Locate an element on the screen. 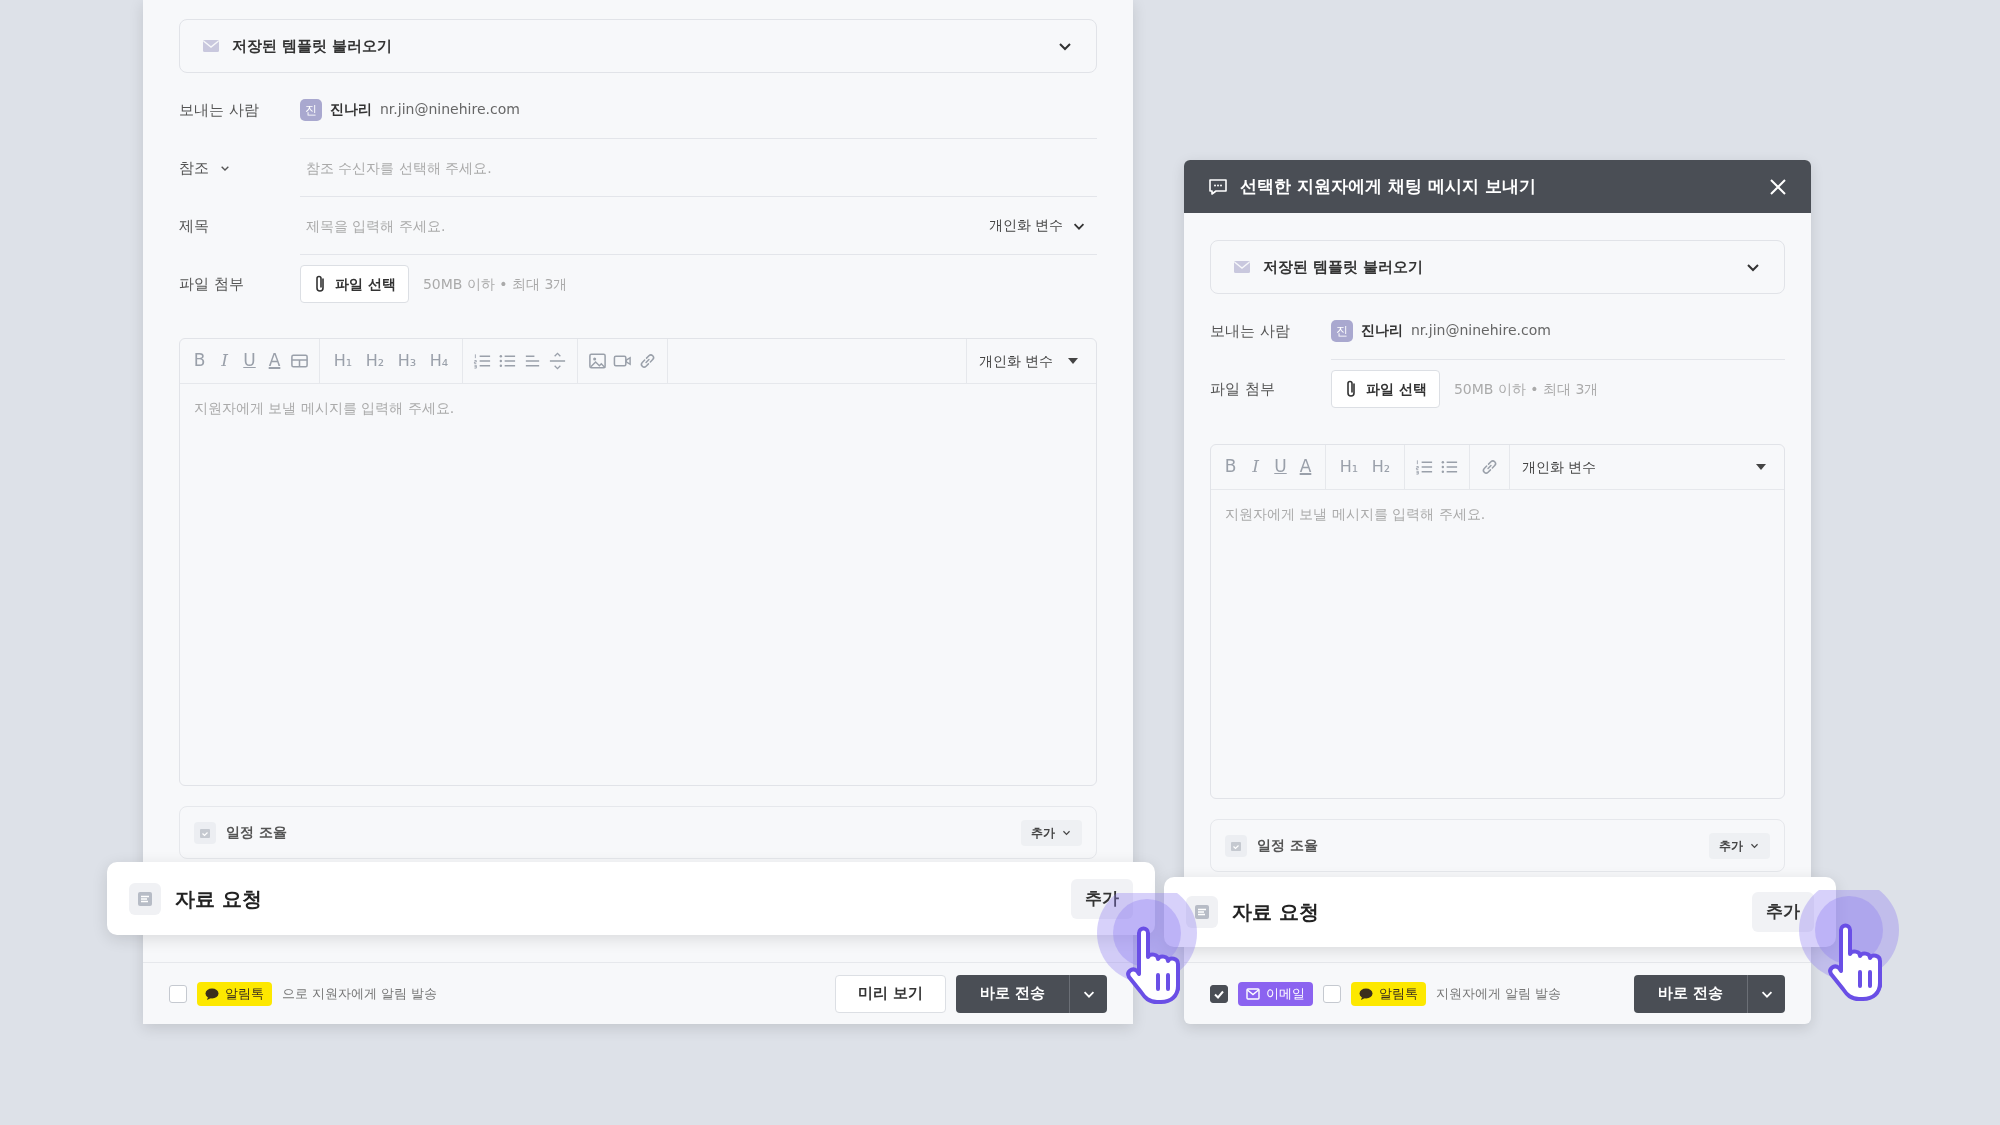  message-editor: B I U A H₁ H₂ 개인화 변수 지원자에게 보낼 메시지를 입력해 주세요. is located at coordinates (1497, 621).